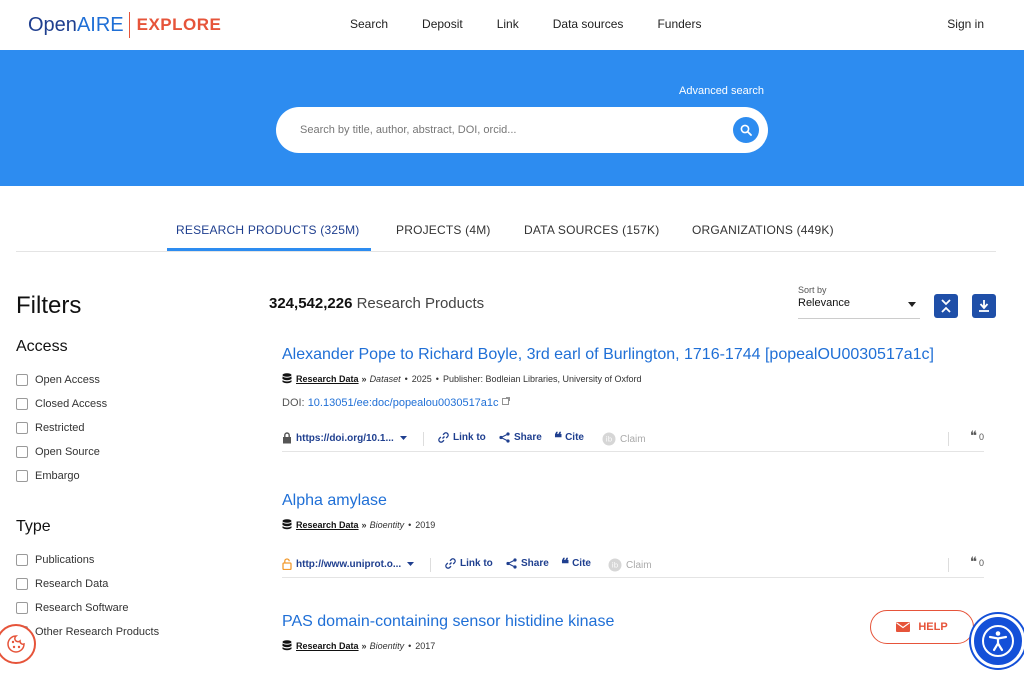  I want to click on collapse-all-button, so click(946, 306).